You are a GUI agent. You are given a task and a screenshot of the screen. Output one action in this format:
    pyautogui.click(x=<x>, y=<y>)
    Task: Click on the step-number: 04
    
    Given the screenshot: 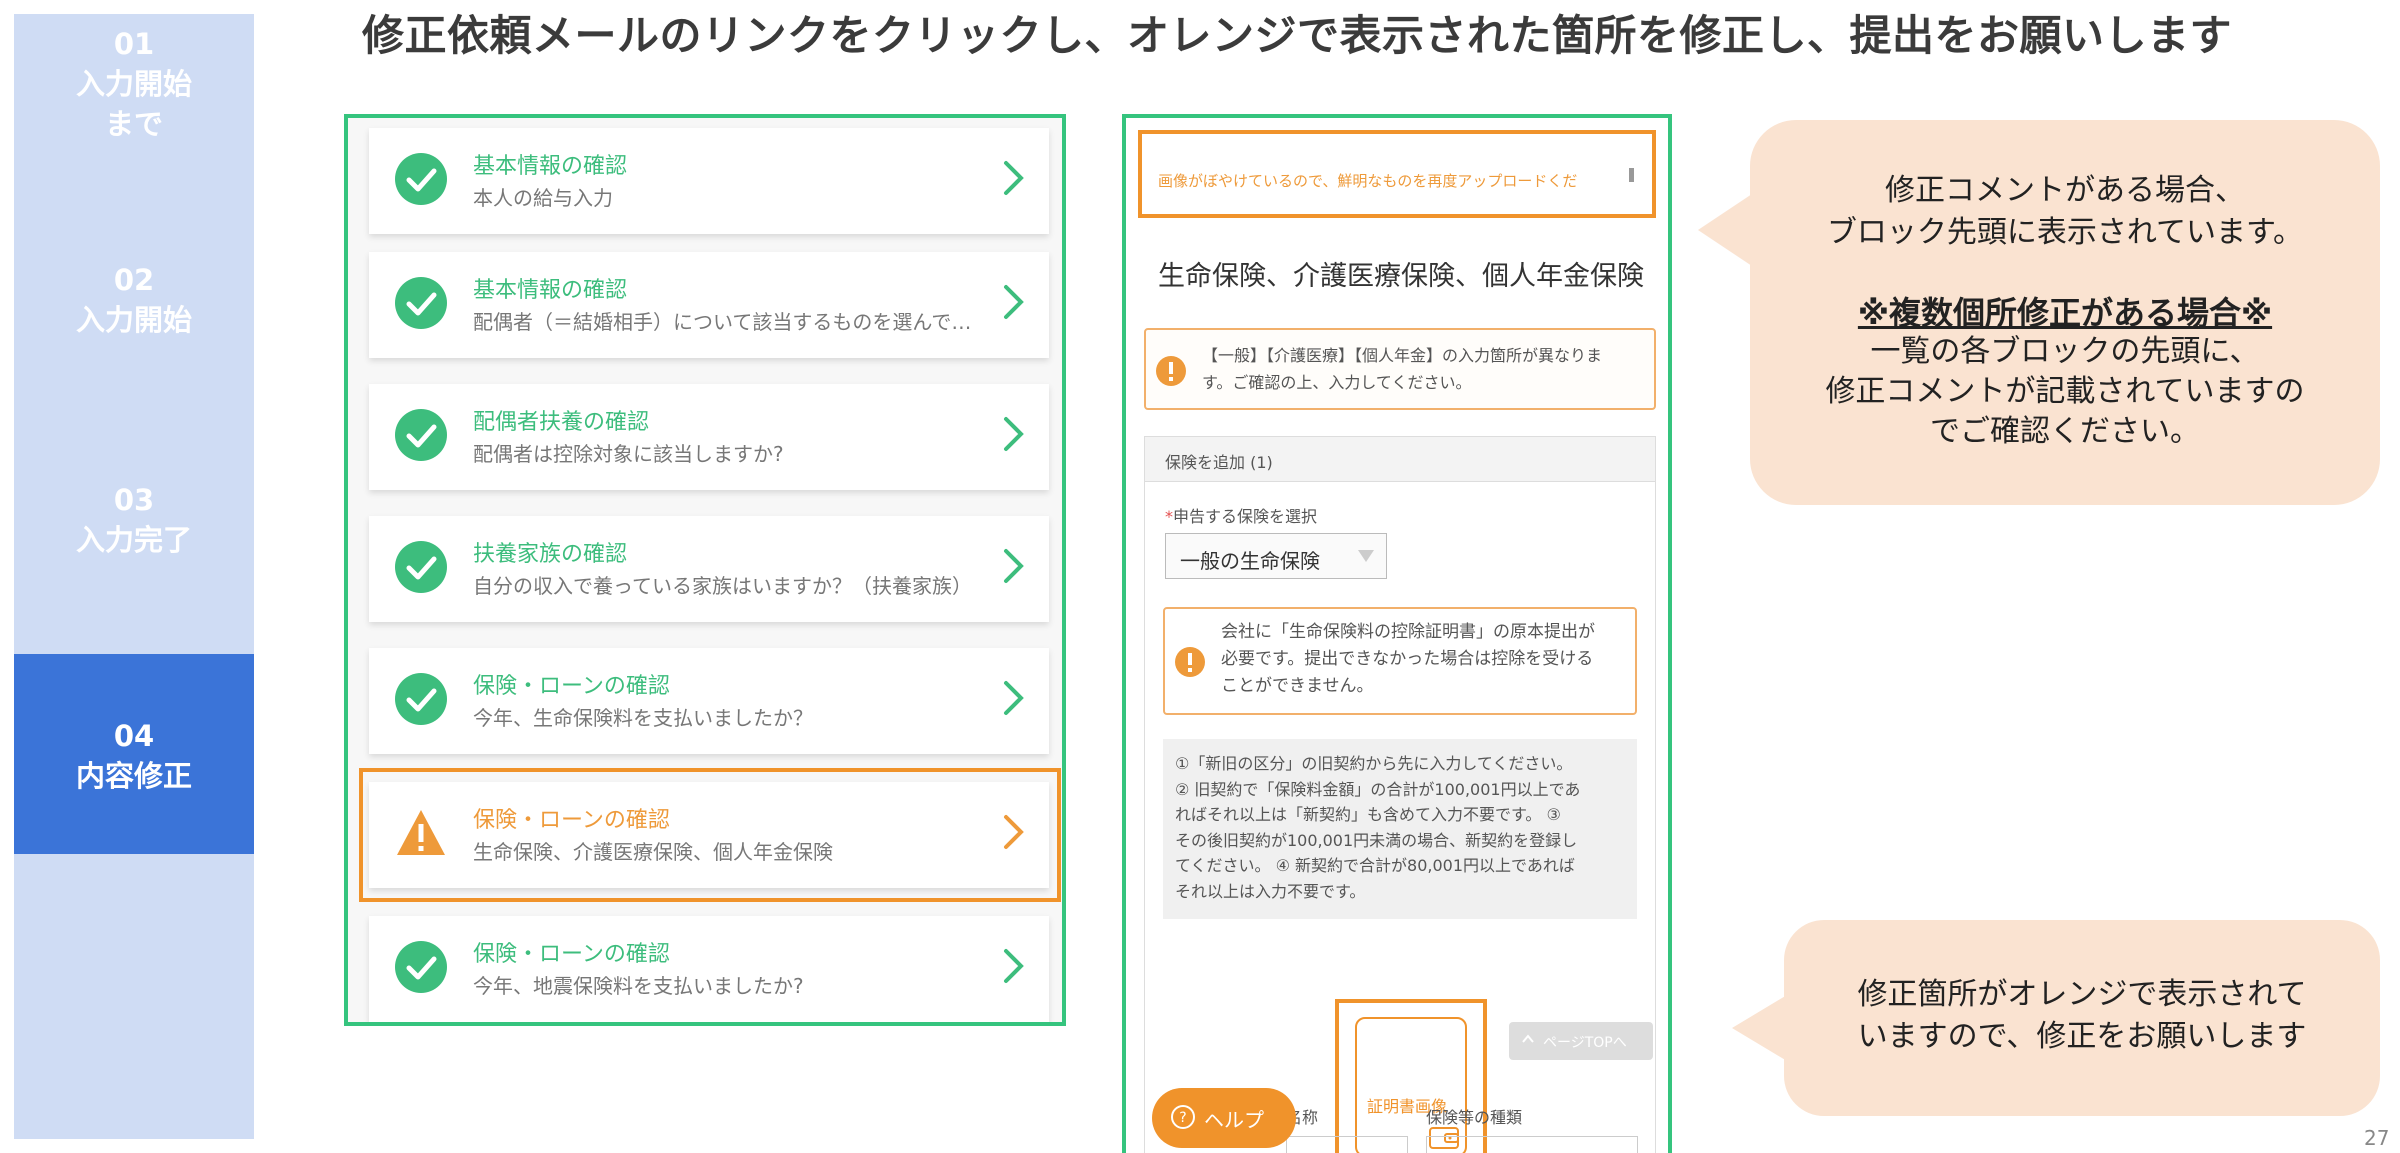 What is the action you would take?
    pyautogui.click(x=134, y=736)
    